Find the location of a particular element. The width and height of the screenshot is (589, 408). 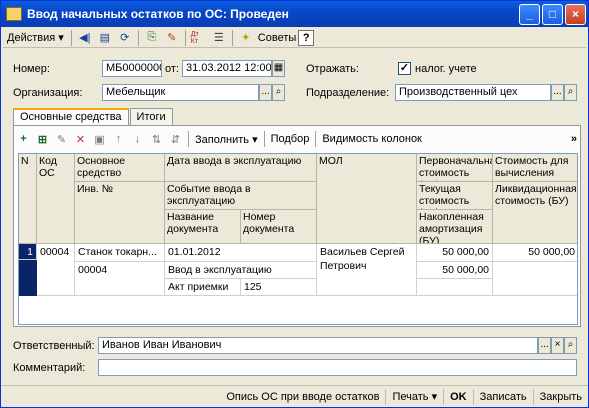

responsible-field: Иванов Иван Иванович is located at coordinates (318, 345).